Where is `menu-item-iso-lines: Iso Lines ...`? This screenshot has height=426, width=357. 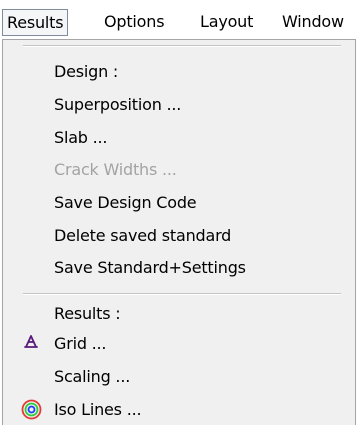
menu-item-iso-lines: Iso Lines ... is located at coordinates (98, 410).